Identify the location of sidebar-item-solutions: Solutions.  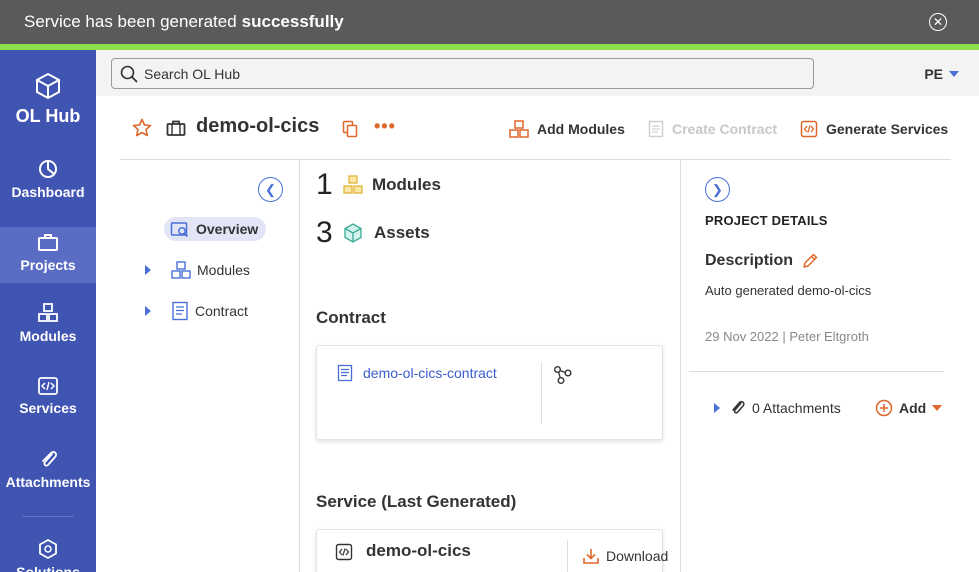
(48, 555).